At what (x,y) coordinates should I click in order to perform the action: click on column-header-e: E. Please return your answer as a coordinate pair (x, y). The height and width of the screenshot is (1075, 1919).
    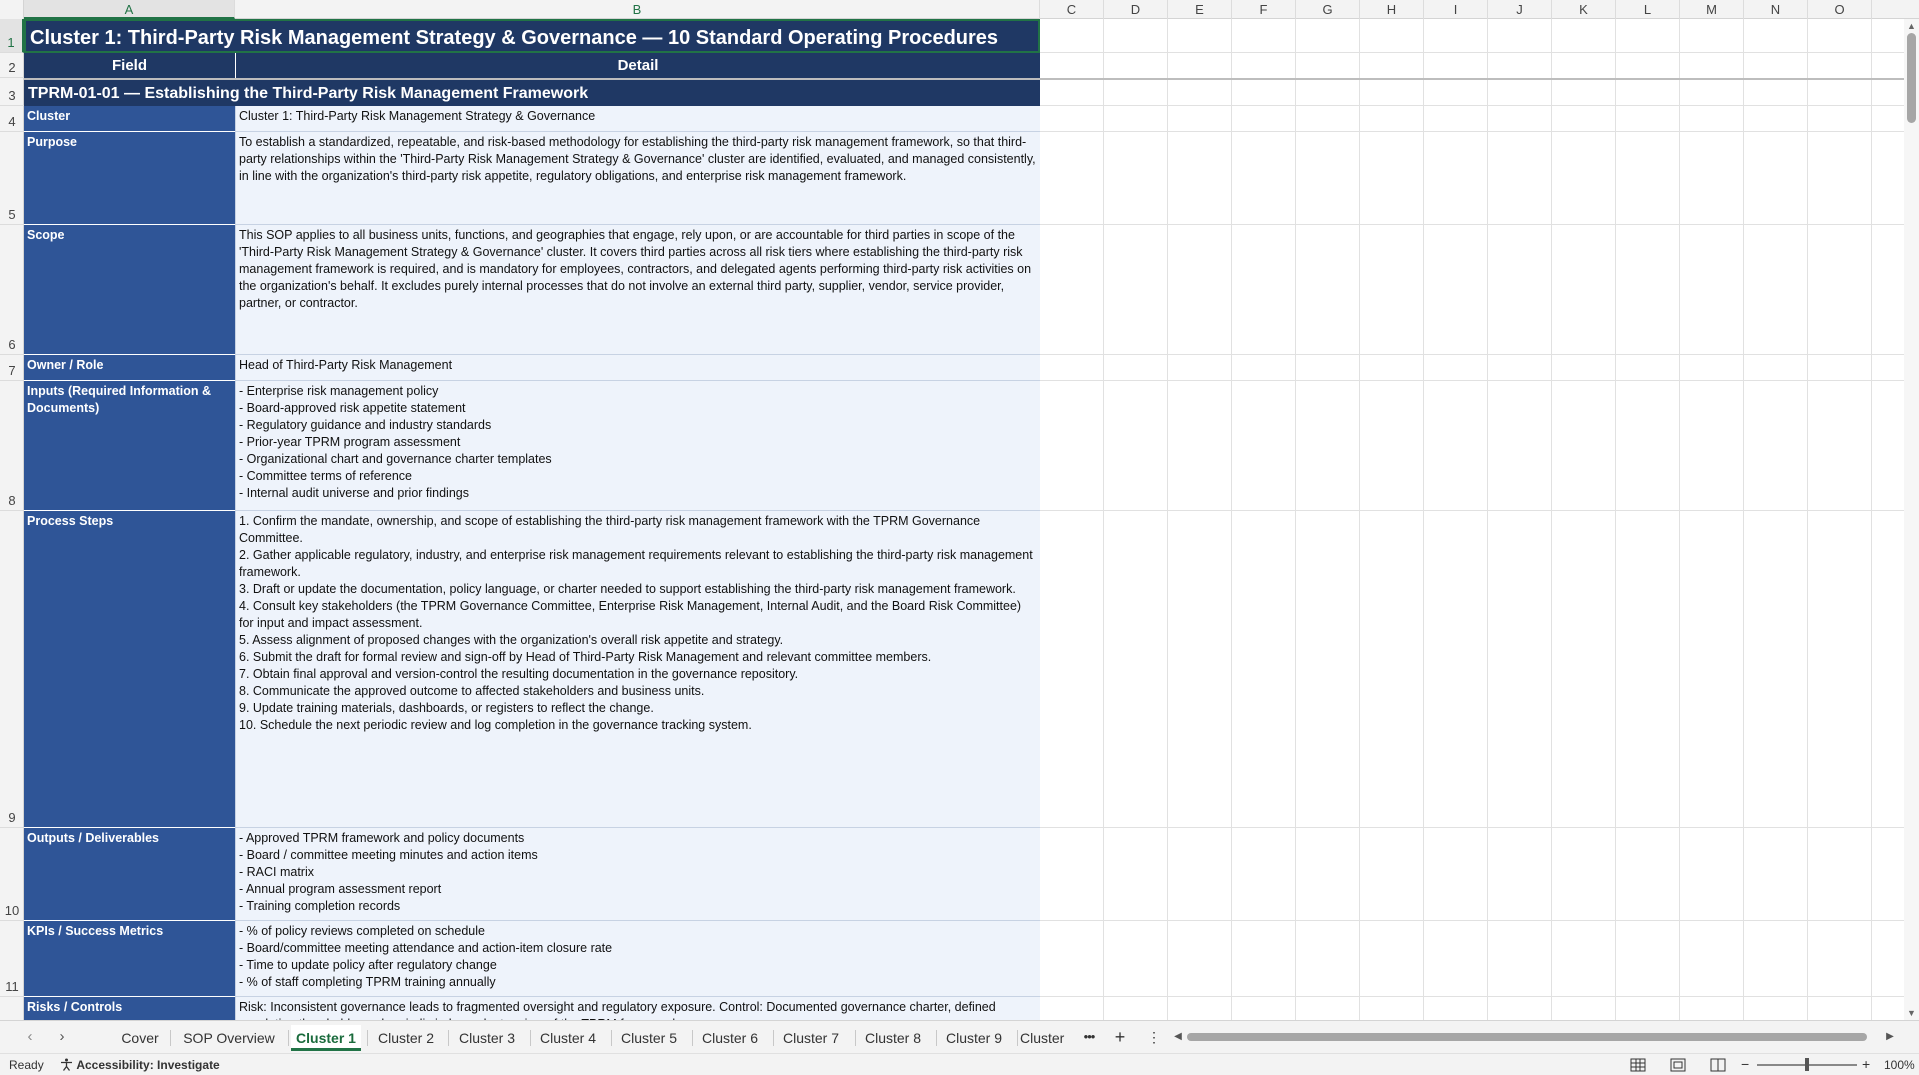
    Looking at the image, I should click on (1200, 9).